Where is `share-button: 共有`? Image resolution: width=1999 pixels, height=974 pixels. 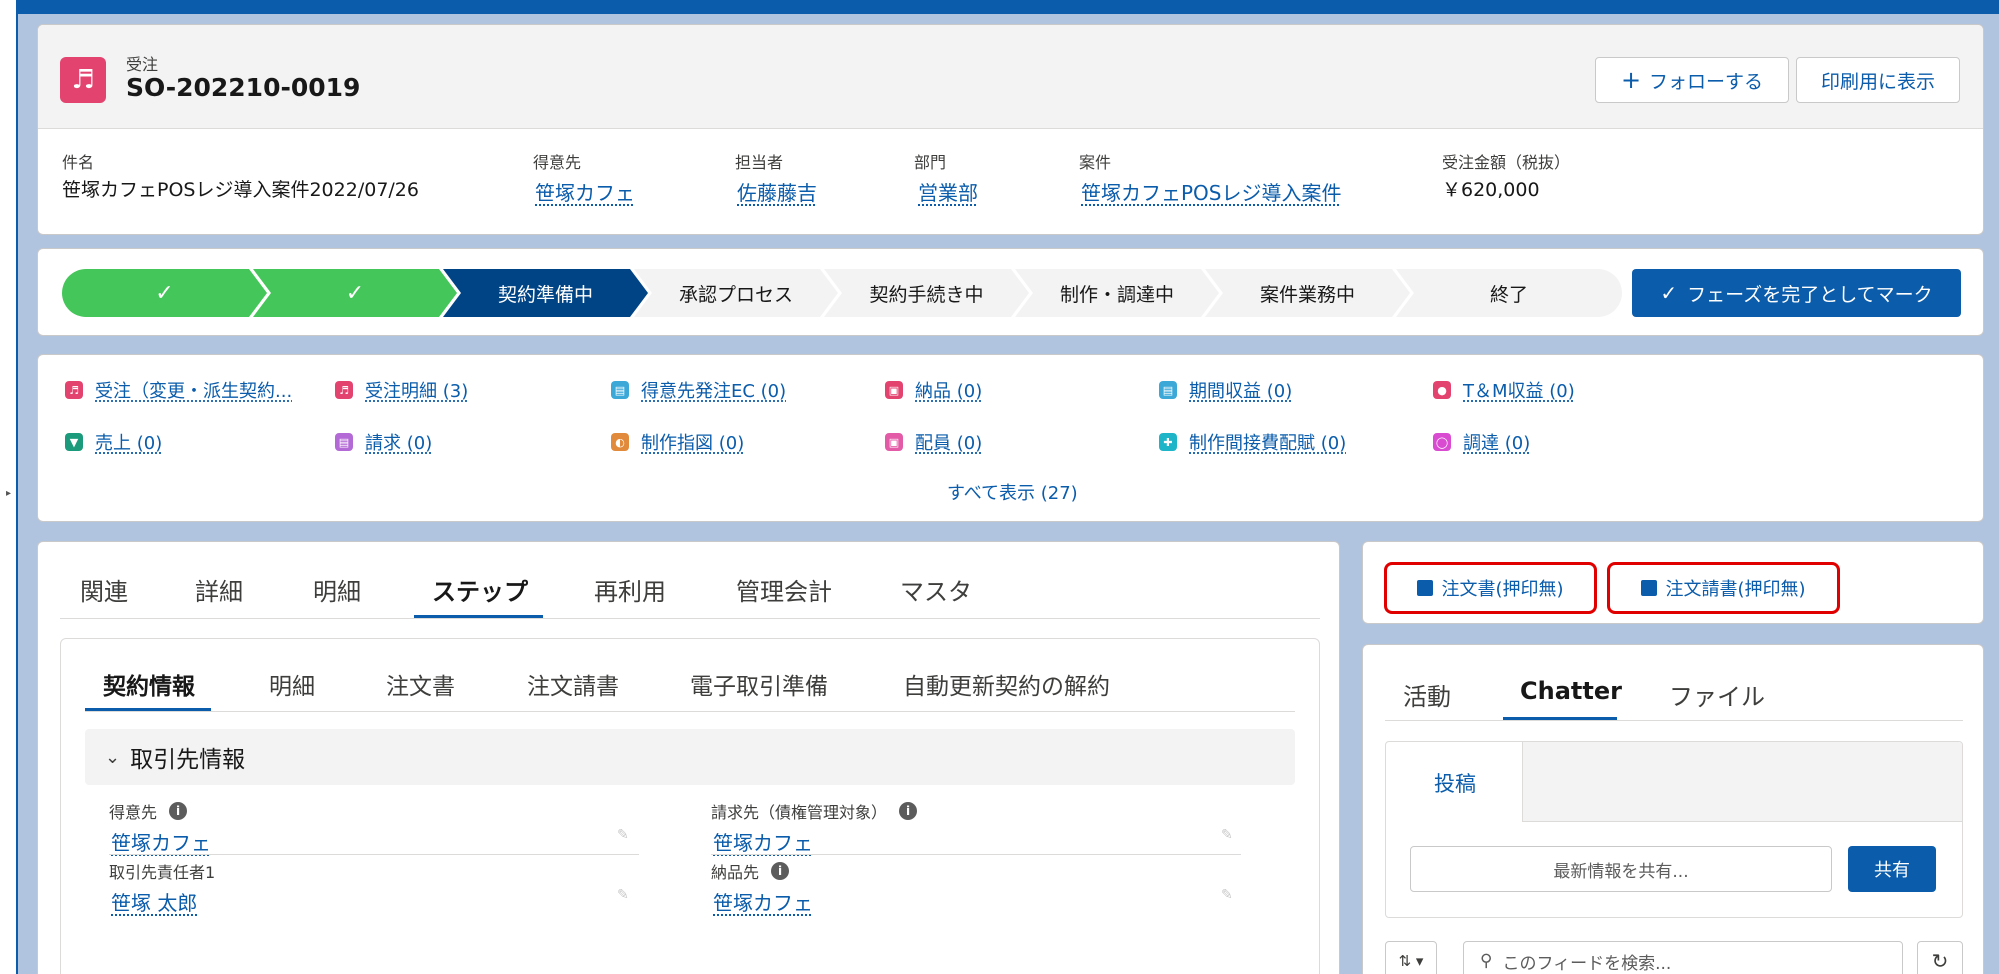
share-button: 共有 is located at coordinates (1892, 869).